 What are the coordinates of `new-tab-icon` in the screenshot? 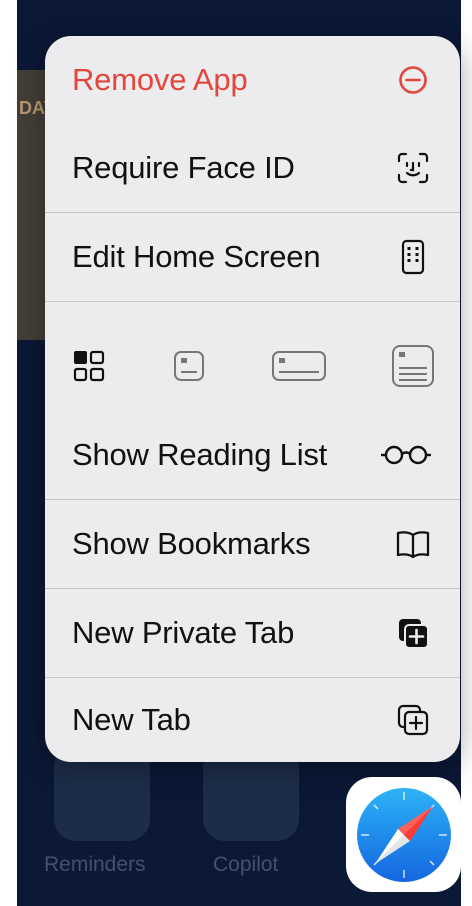 It's located at (413, 720).